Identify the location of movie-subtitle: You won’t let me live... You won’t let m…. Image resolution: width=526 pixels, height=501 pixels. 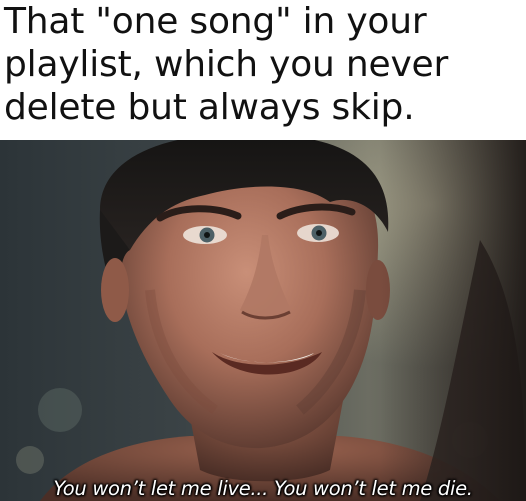
(263, 488).